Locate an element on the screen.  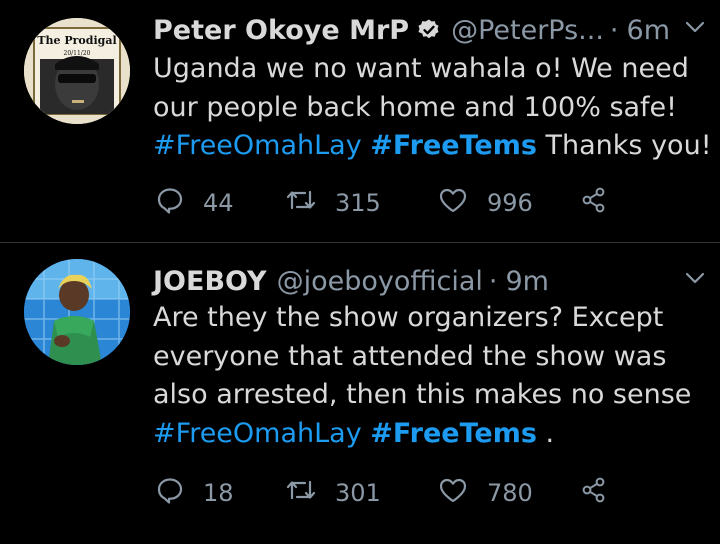
tweet-tail: Thanks you! is located at coordinates (628, 145).